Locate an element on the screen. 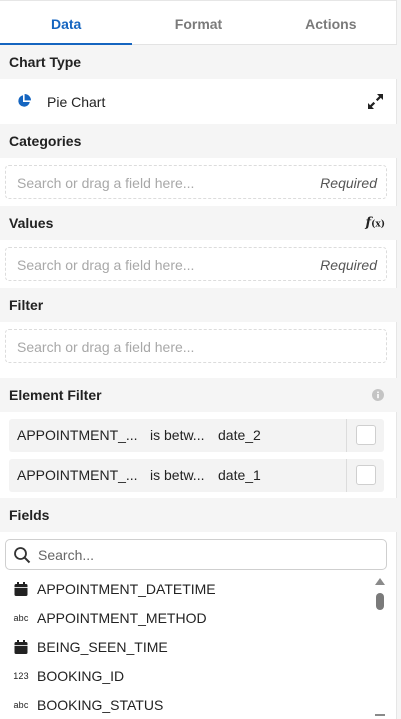  fields-heading: Fields is located at coordinates (198, 515).